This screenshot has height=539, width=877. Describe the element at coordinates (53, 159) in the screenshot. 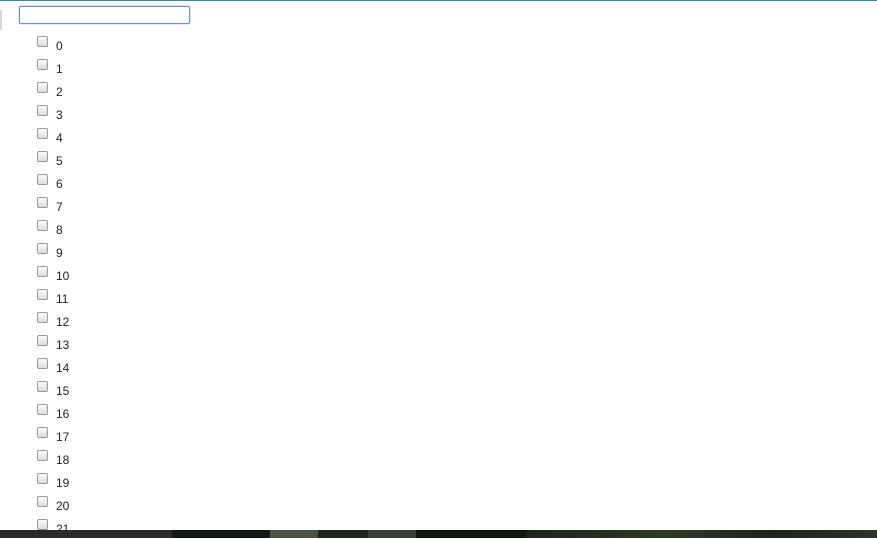

I see `list-item: 5` at that location.